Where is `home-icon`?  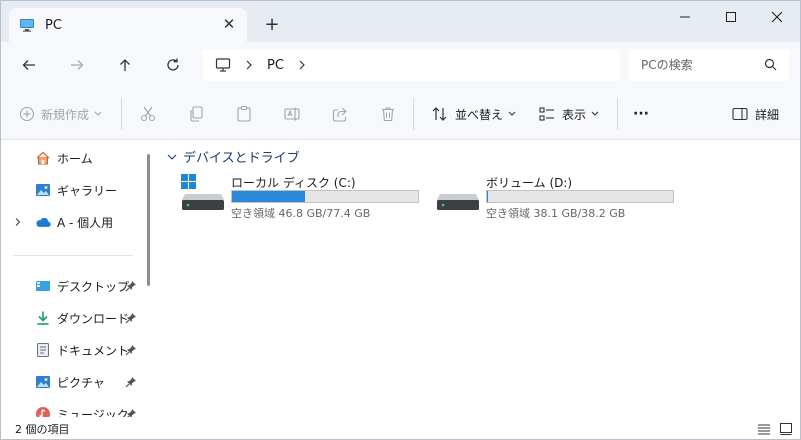
home-icon is located at coordinates (43, 158).